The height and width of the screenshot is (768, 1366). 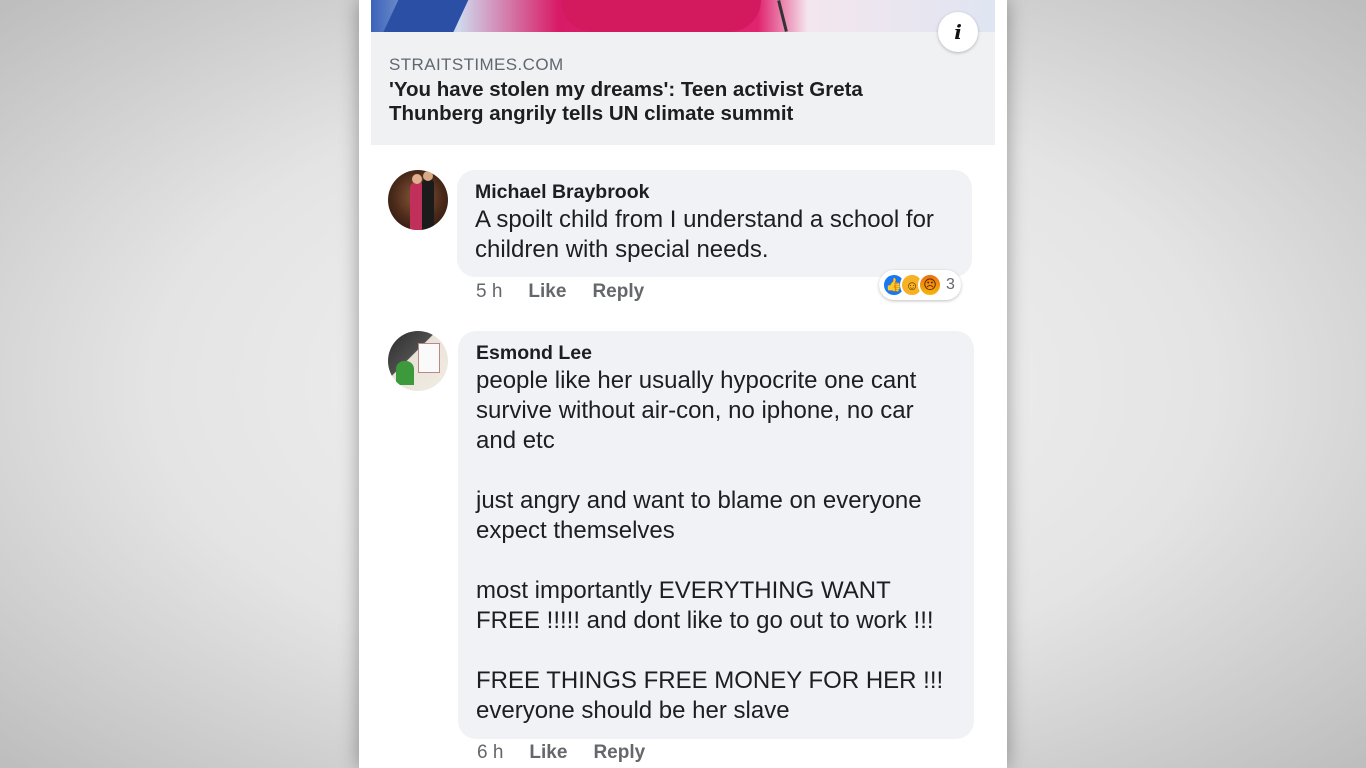 What do you see at coordinates (958, 32) in the screenshot?
I see `info-icon: i` at bounding box center [958, 32].